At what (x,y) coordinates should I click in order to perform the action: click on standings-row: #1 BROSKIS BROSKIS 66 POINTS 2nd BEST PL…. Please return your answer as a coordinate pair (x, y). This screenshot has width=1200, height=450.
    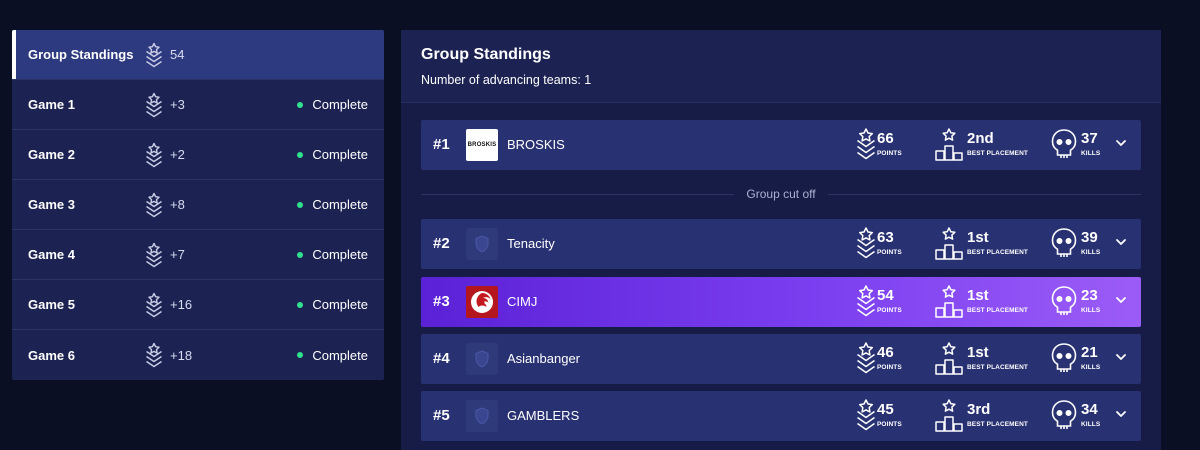
    Looking at the image, I should click on (781, 145).